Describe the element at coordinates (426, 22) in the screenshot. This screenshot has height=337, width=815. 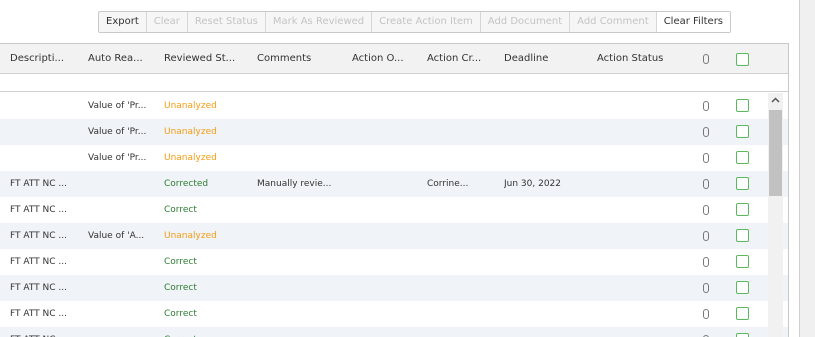
I see `create-action-item-button: Create Action Item` at that location.